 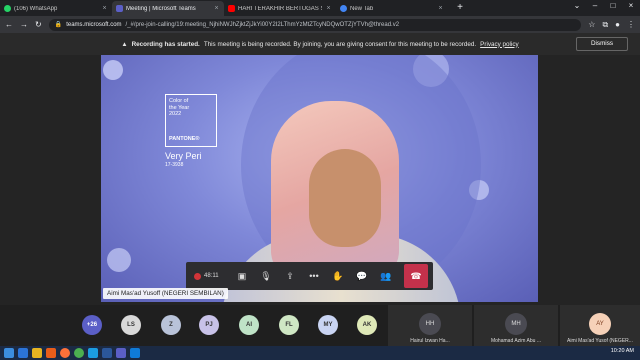 What do you see at coordinates (135, 353) in the screenshot?
I see `store-icon` at bounding box center [135, 353].